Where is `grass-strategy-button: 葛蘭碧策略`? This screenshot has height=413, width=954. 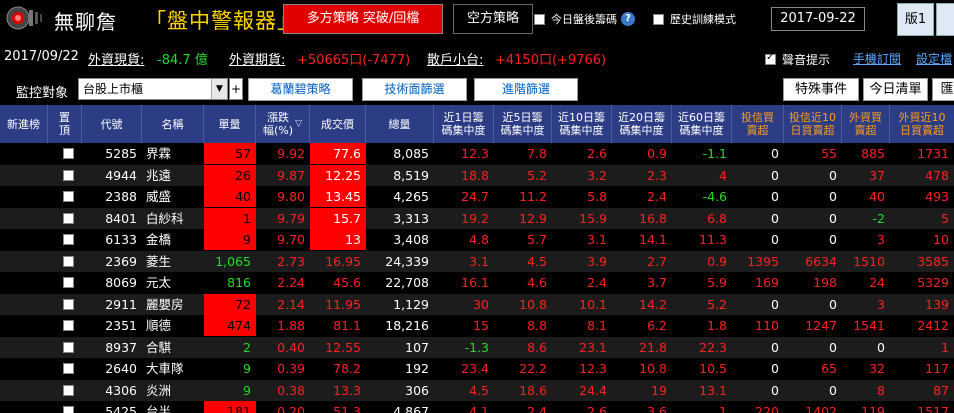 grass-strategy-button: 葛蘭碧策略 is located at coordinates (300, 89).